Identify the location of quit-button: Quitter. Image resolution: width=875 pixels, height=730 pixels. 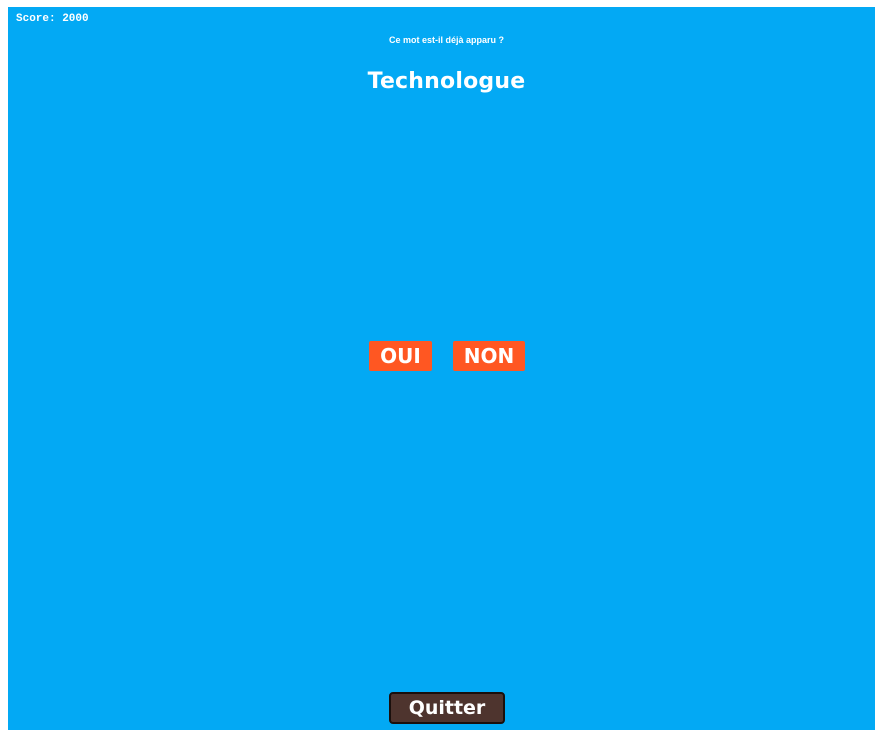
(447, 708).